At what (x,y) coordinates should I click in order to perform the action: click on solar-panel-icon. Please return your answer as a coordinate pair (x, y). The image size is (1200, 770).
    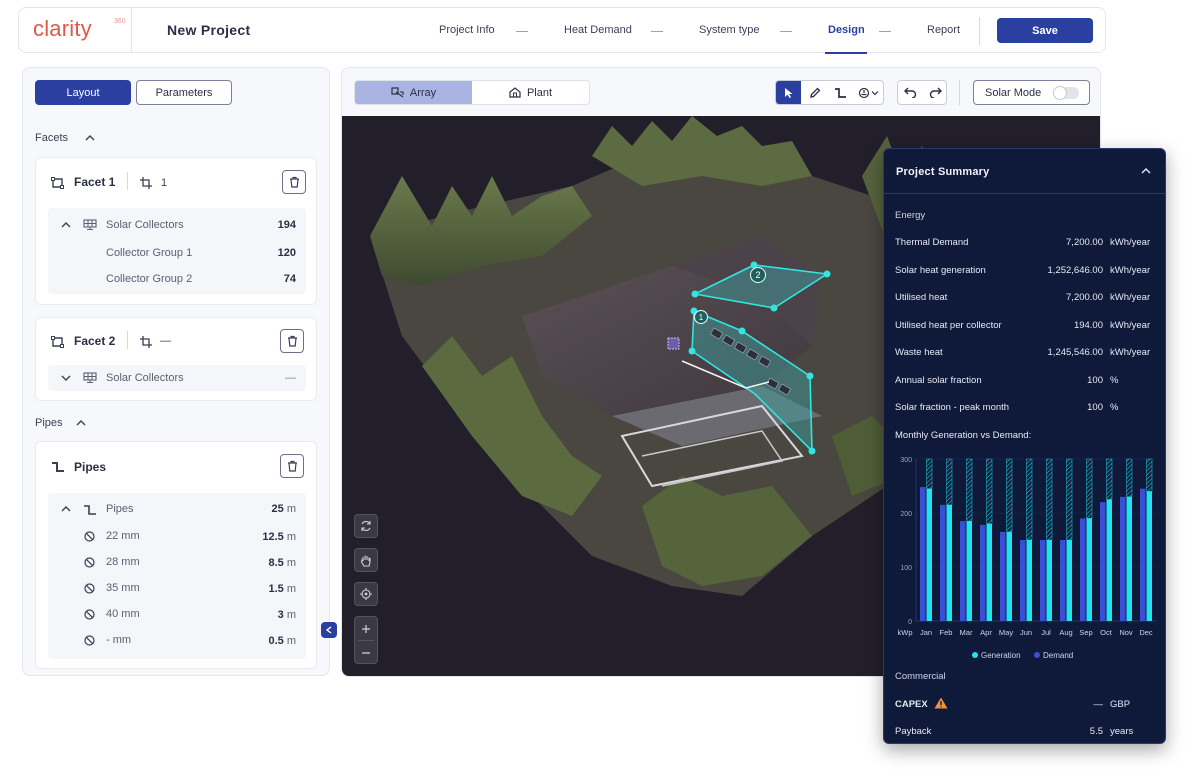
    Looking at the image, I should click on (90, 377).